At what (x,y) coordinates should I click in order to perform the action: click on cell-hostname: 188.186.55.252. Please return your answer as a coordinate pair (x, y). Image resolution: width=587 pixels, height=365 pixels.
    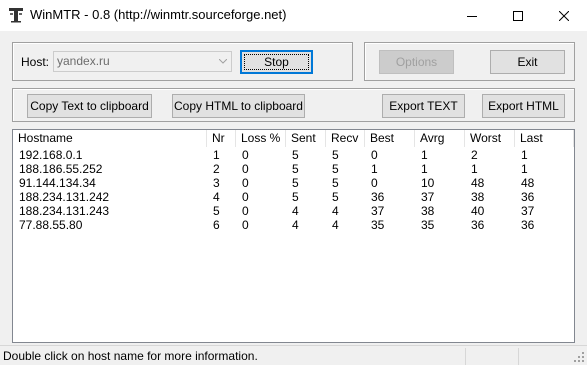
    Looking at the image, I should click on (57, 169).